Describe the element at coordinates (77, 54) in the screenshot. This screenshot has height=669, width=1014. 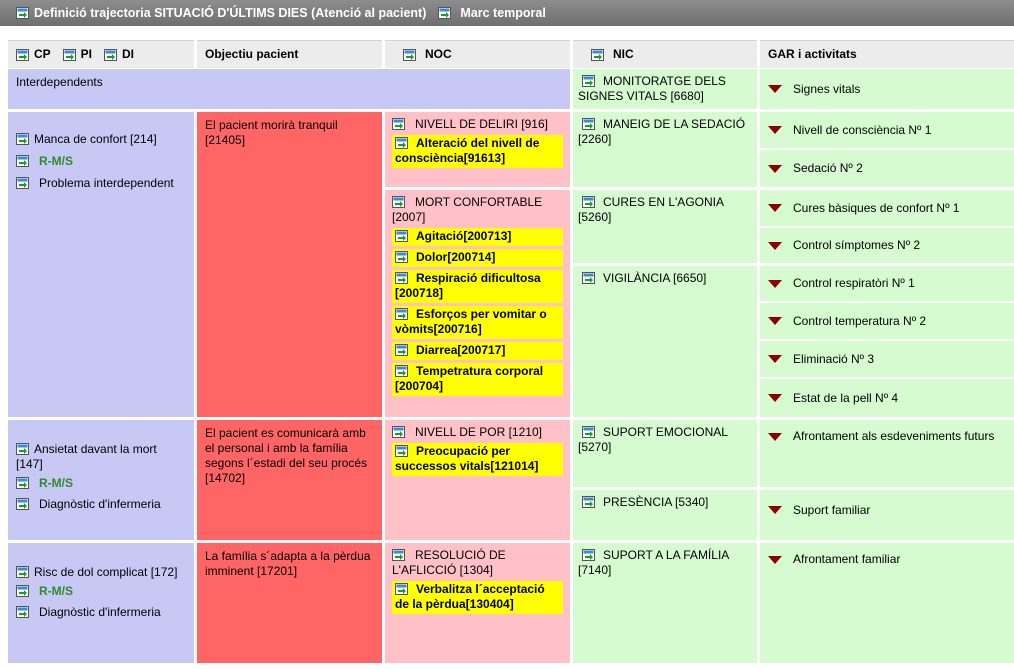
I see `pi-header: PI` at that location.